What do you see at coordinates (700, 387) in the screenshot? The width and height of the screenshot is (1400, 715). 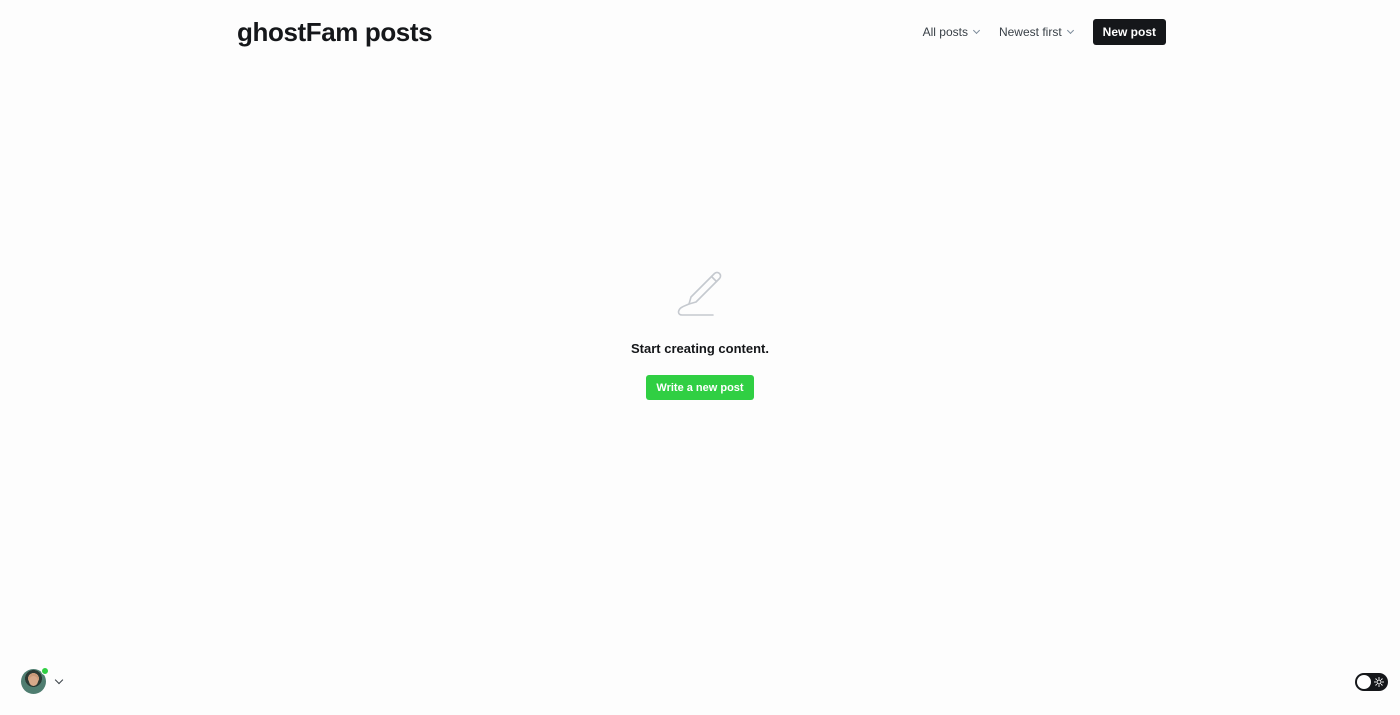 I see `write-new-post-button: Write a new post` at bounding box center [700, 387].